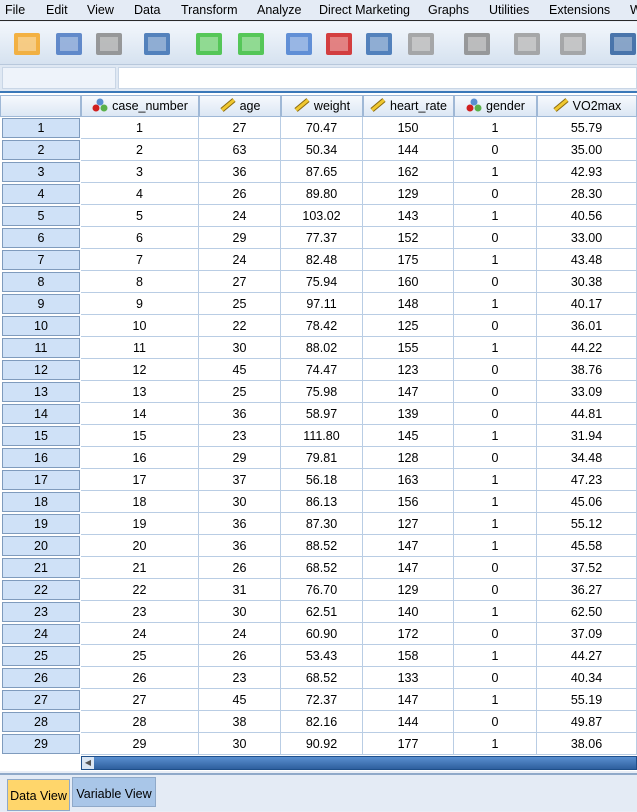 This screenshot has height=812, width=637. I want to click on data-cell: 37.09, so click(587, 634).